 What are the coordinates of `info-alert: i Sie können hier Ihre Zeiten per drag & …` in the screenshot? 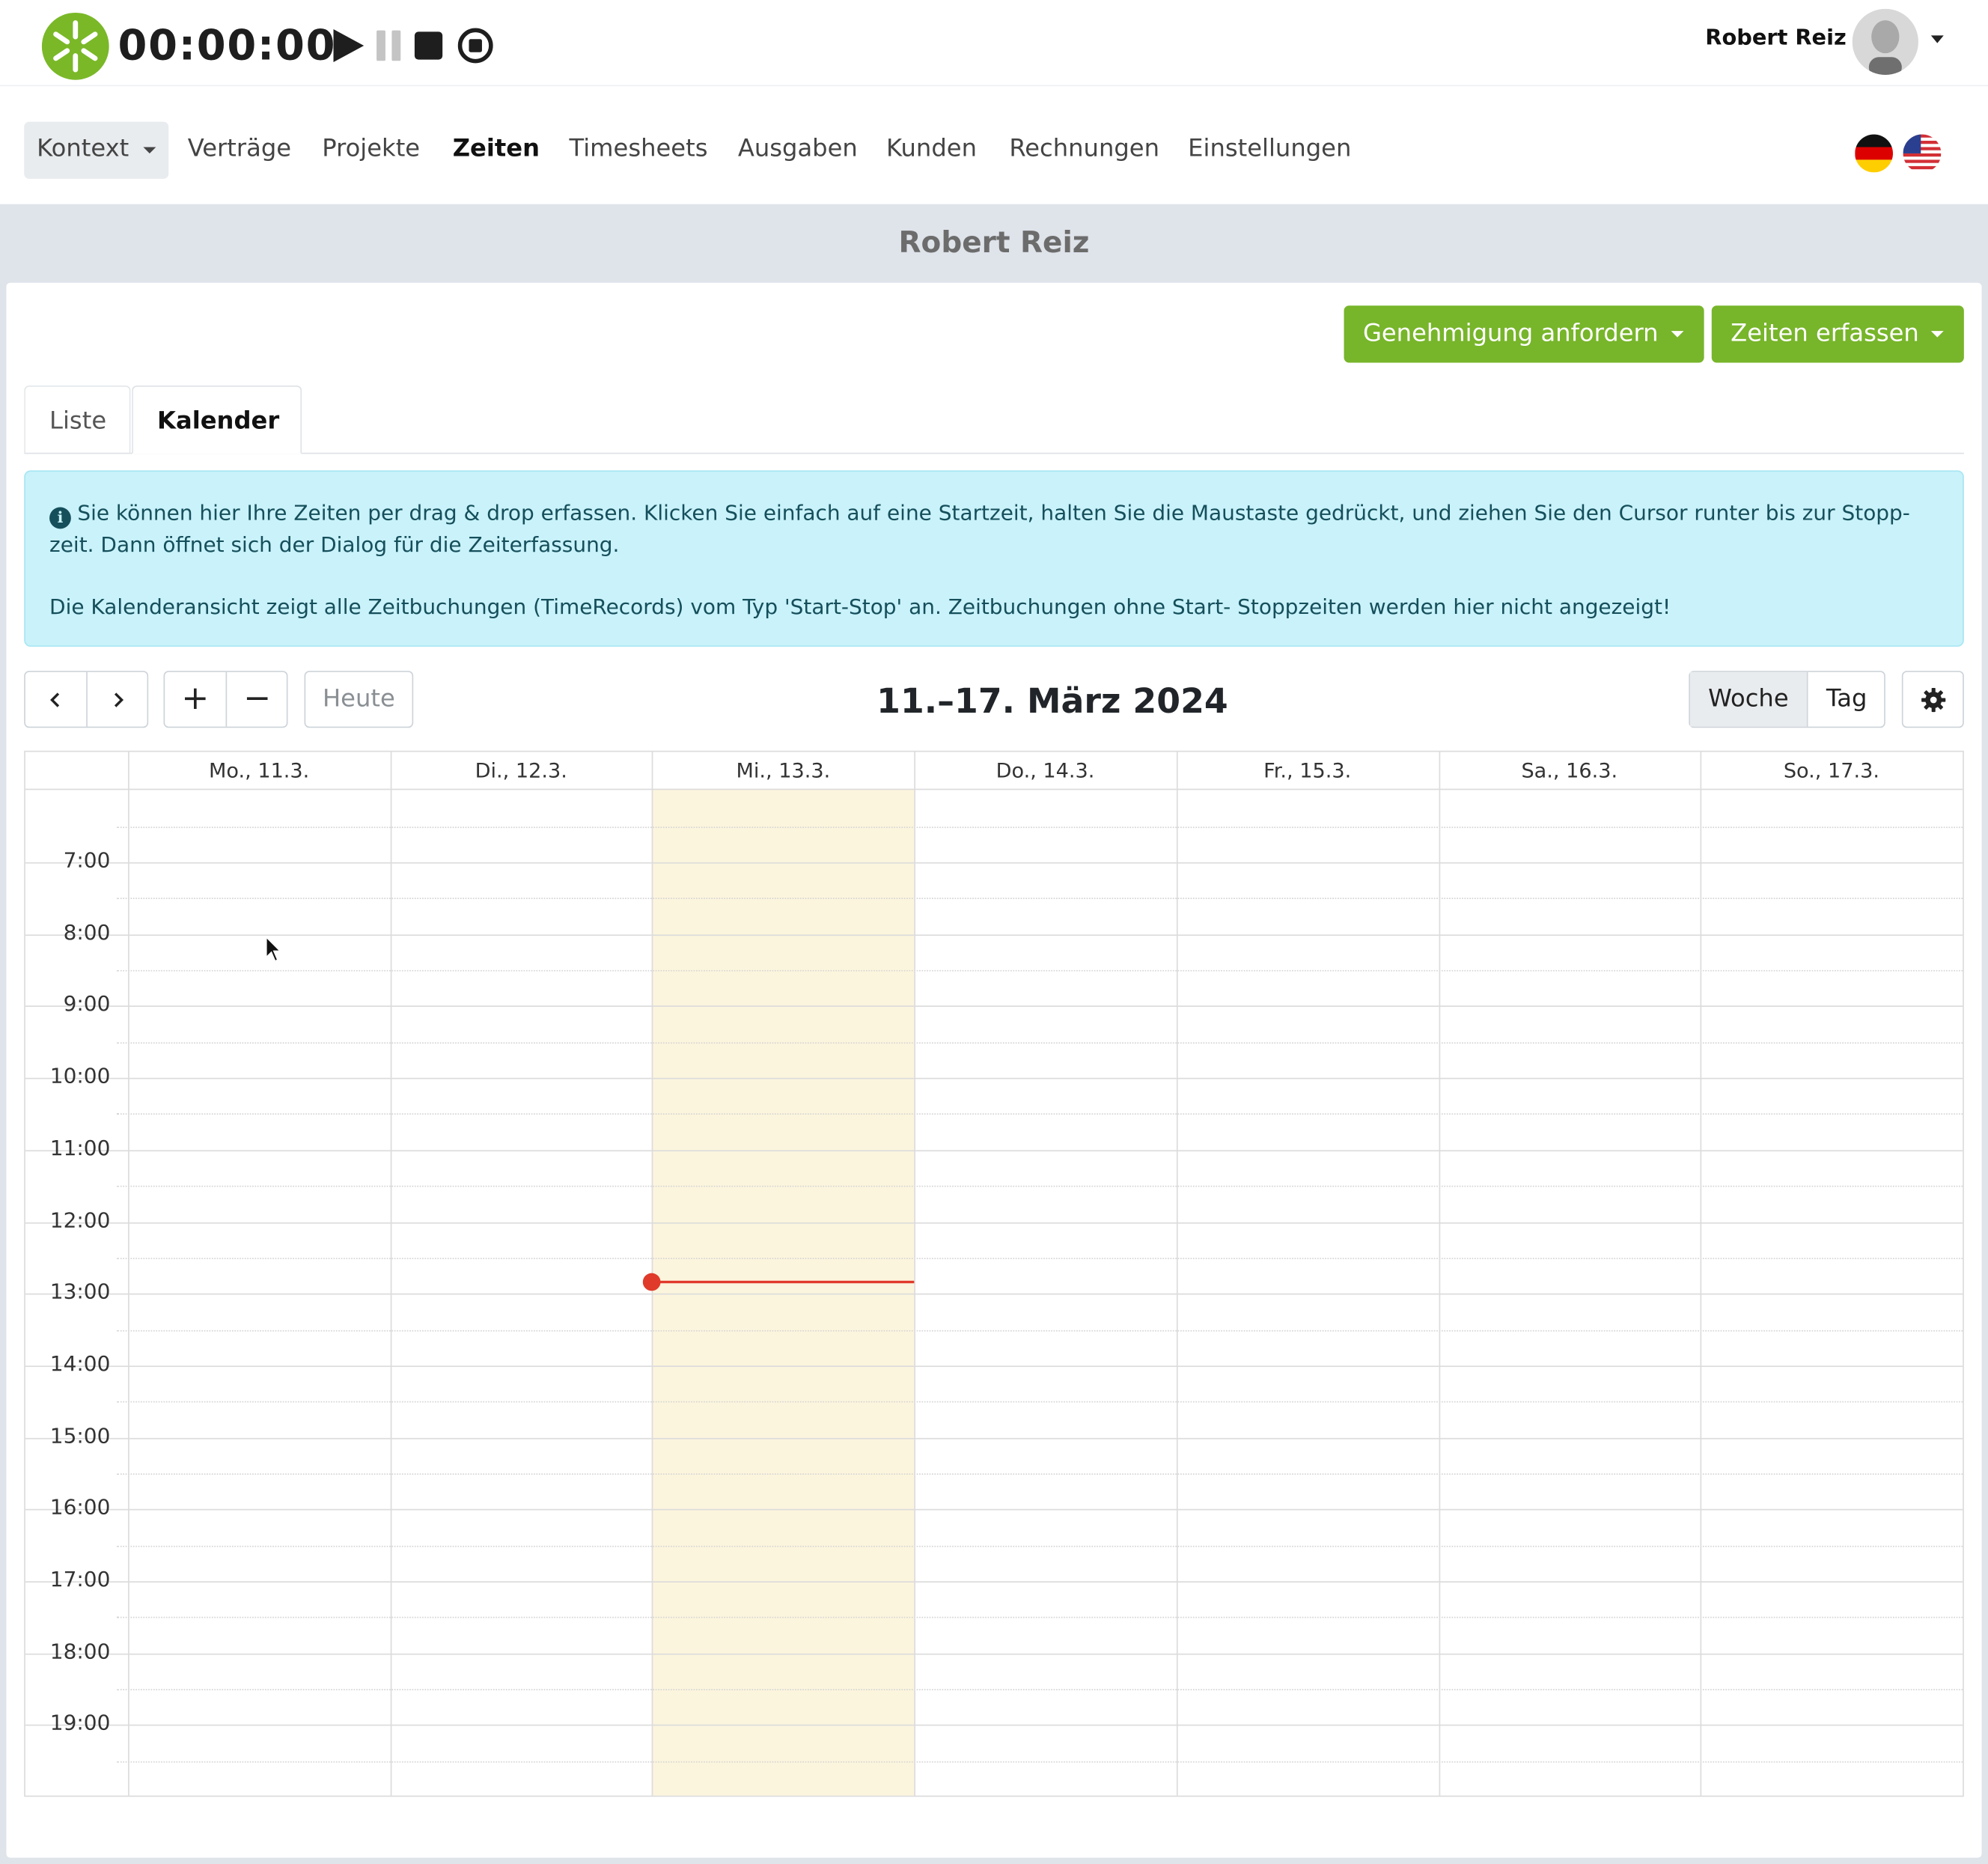 It's located at (994, 558).